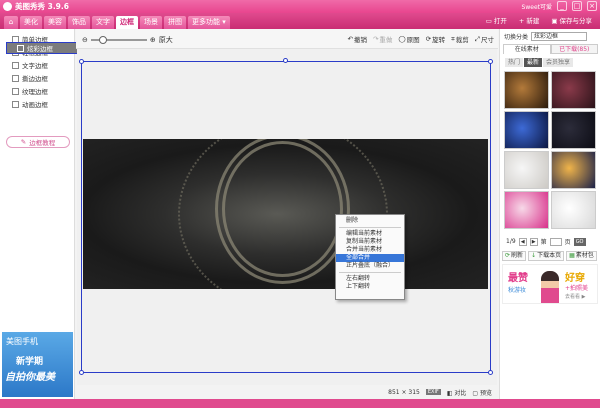  Describe the element at coordinates (370, 242) in the screenshot. I see `menu-item-copy-current: 复制当前素材` at that location.